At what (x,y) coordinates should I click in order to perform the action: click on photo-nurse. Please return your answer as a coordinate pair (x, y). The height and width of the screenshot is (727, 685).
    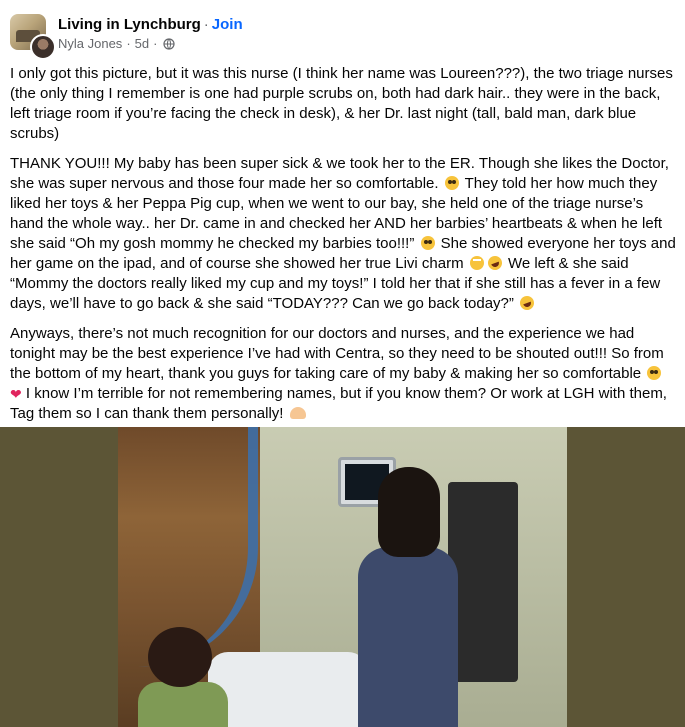
    Looking at the image, I should click on (408, 597).